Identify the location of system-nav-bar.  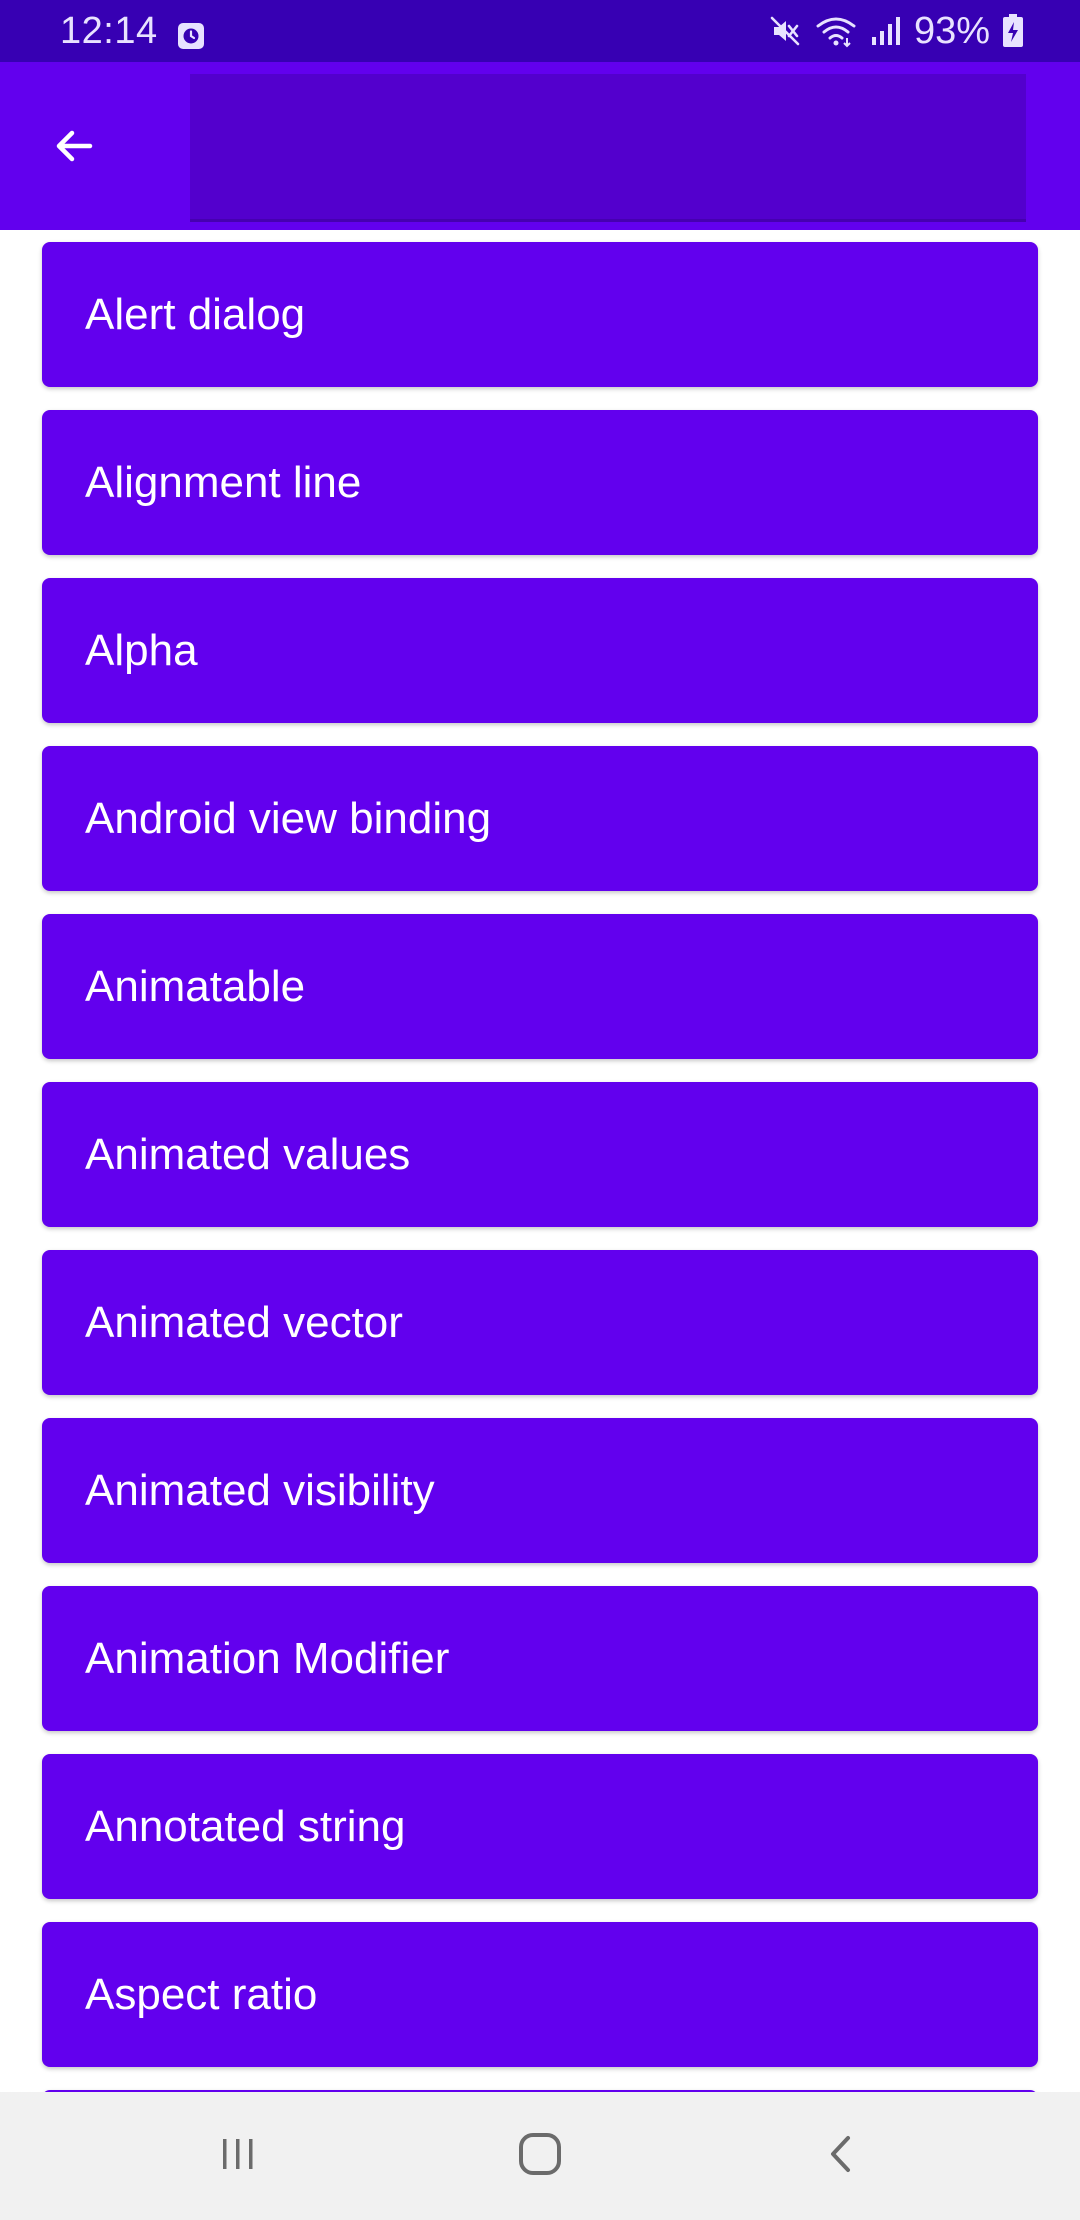
(540, 2156).